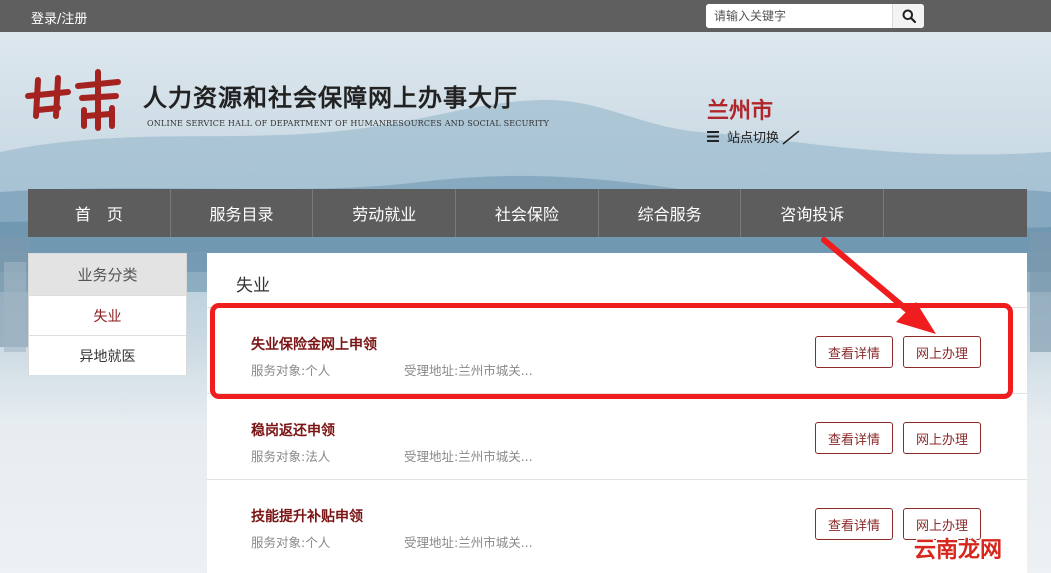  Describe the element at coordinates (307, 516) in the screenshot. I see `service-title-link: 技能提升补贴申领` at that location.